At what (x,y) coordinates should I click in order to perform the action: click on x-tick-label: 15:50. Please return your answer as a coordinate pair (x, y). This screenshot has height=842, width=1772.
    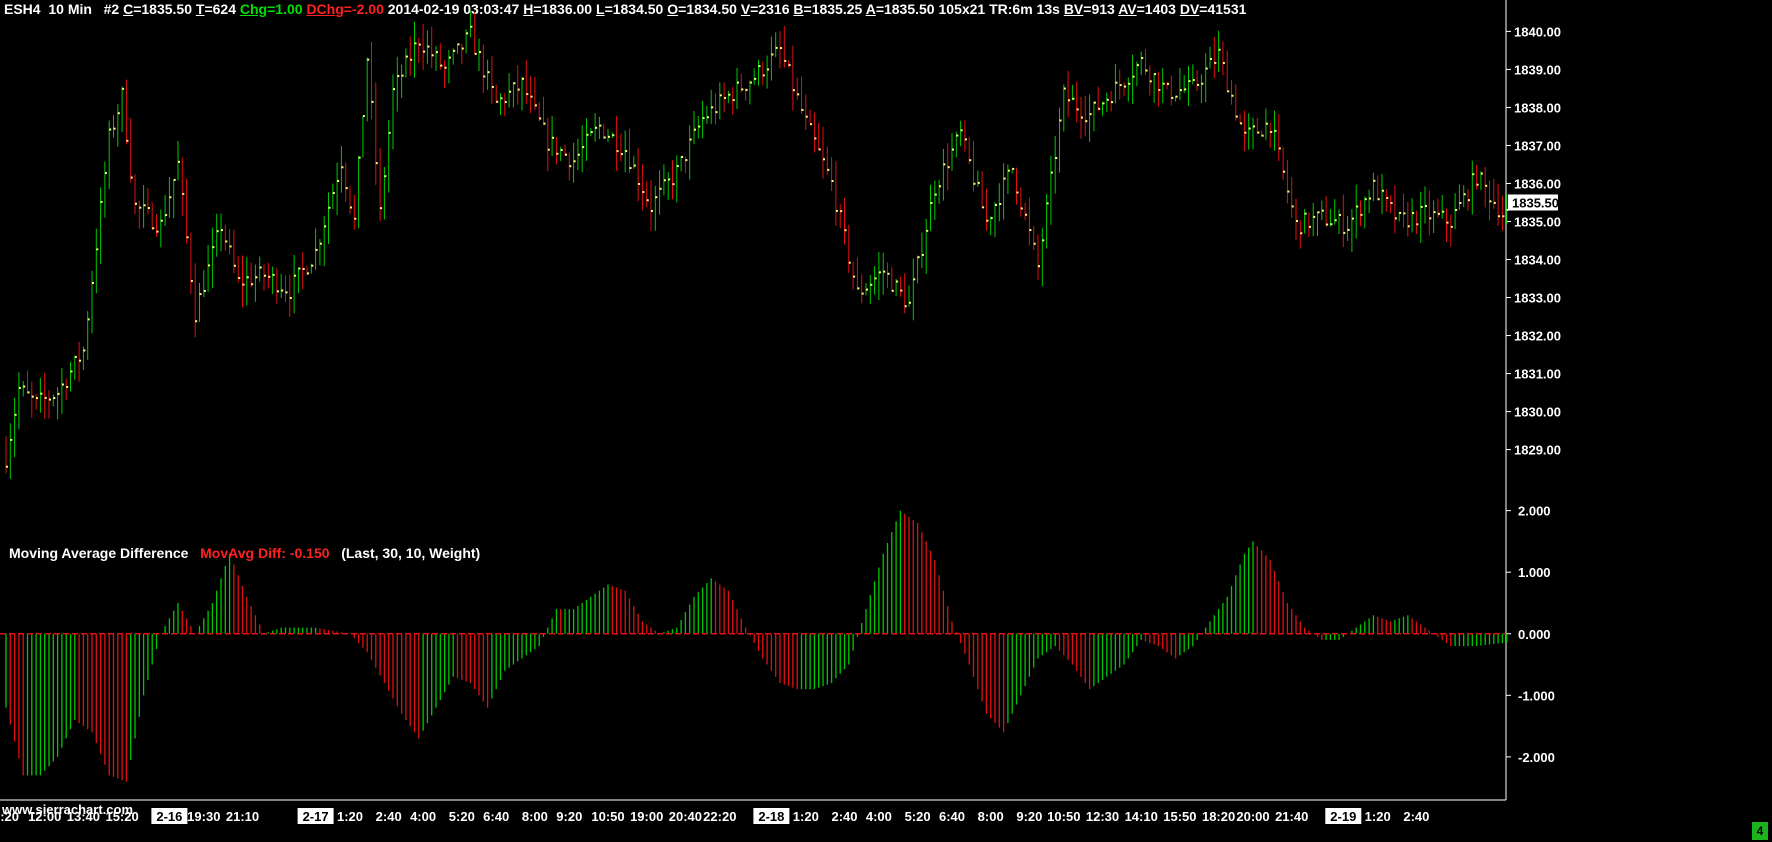
    Looking at the image, I should click on (1179, 816).